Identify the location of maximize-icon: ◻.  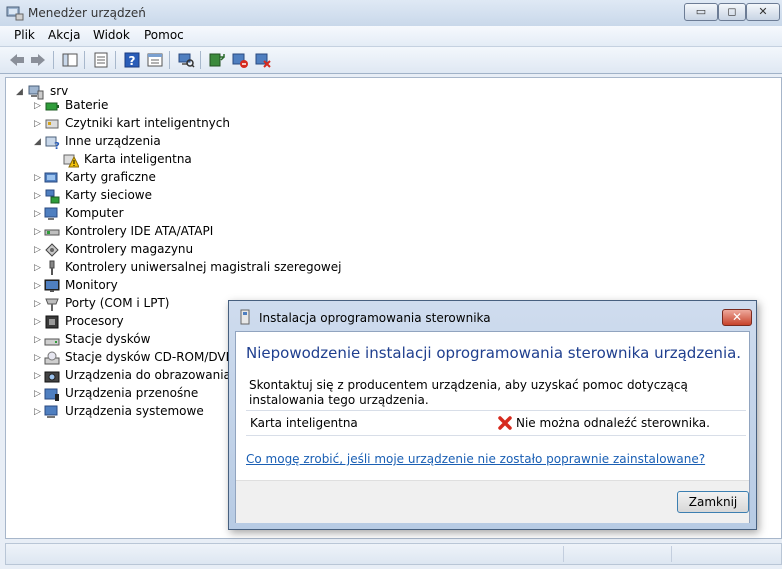
(732, 11).